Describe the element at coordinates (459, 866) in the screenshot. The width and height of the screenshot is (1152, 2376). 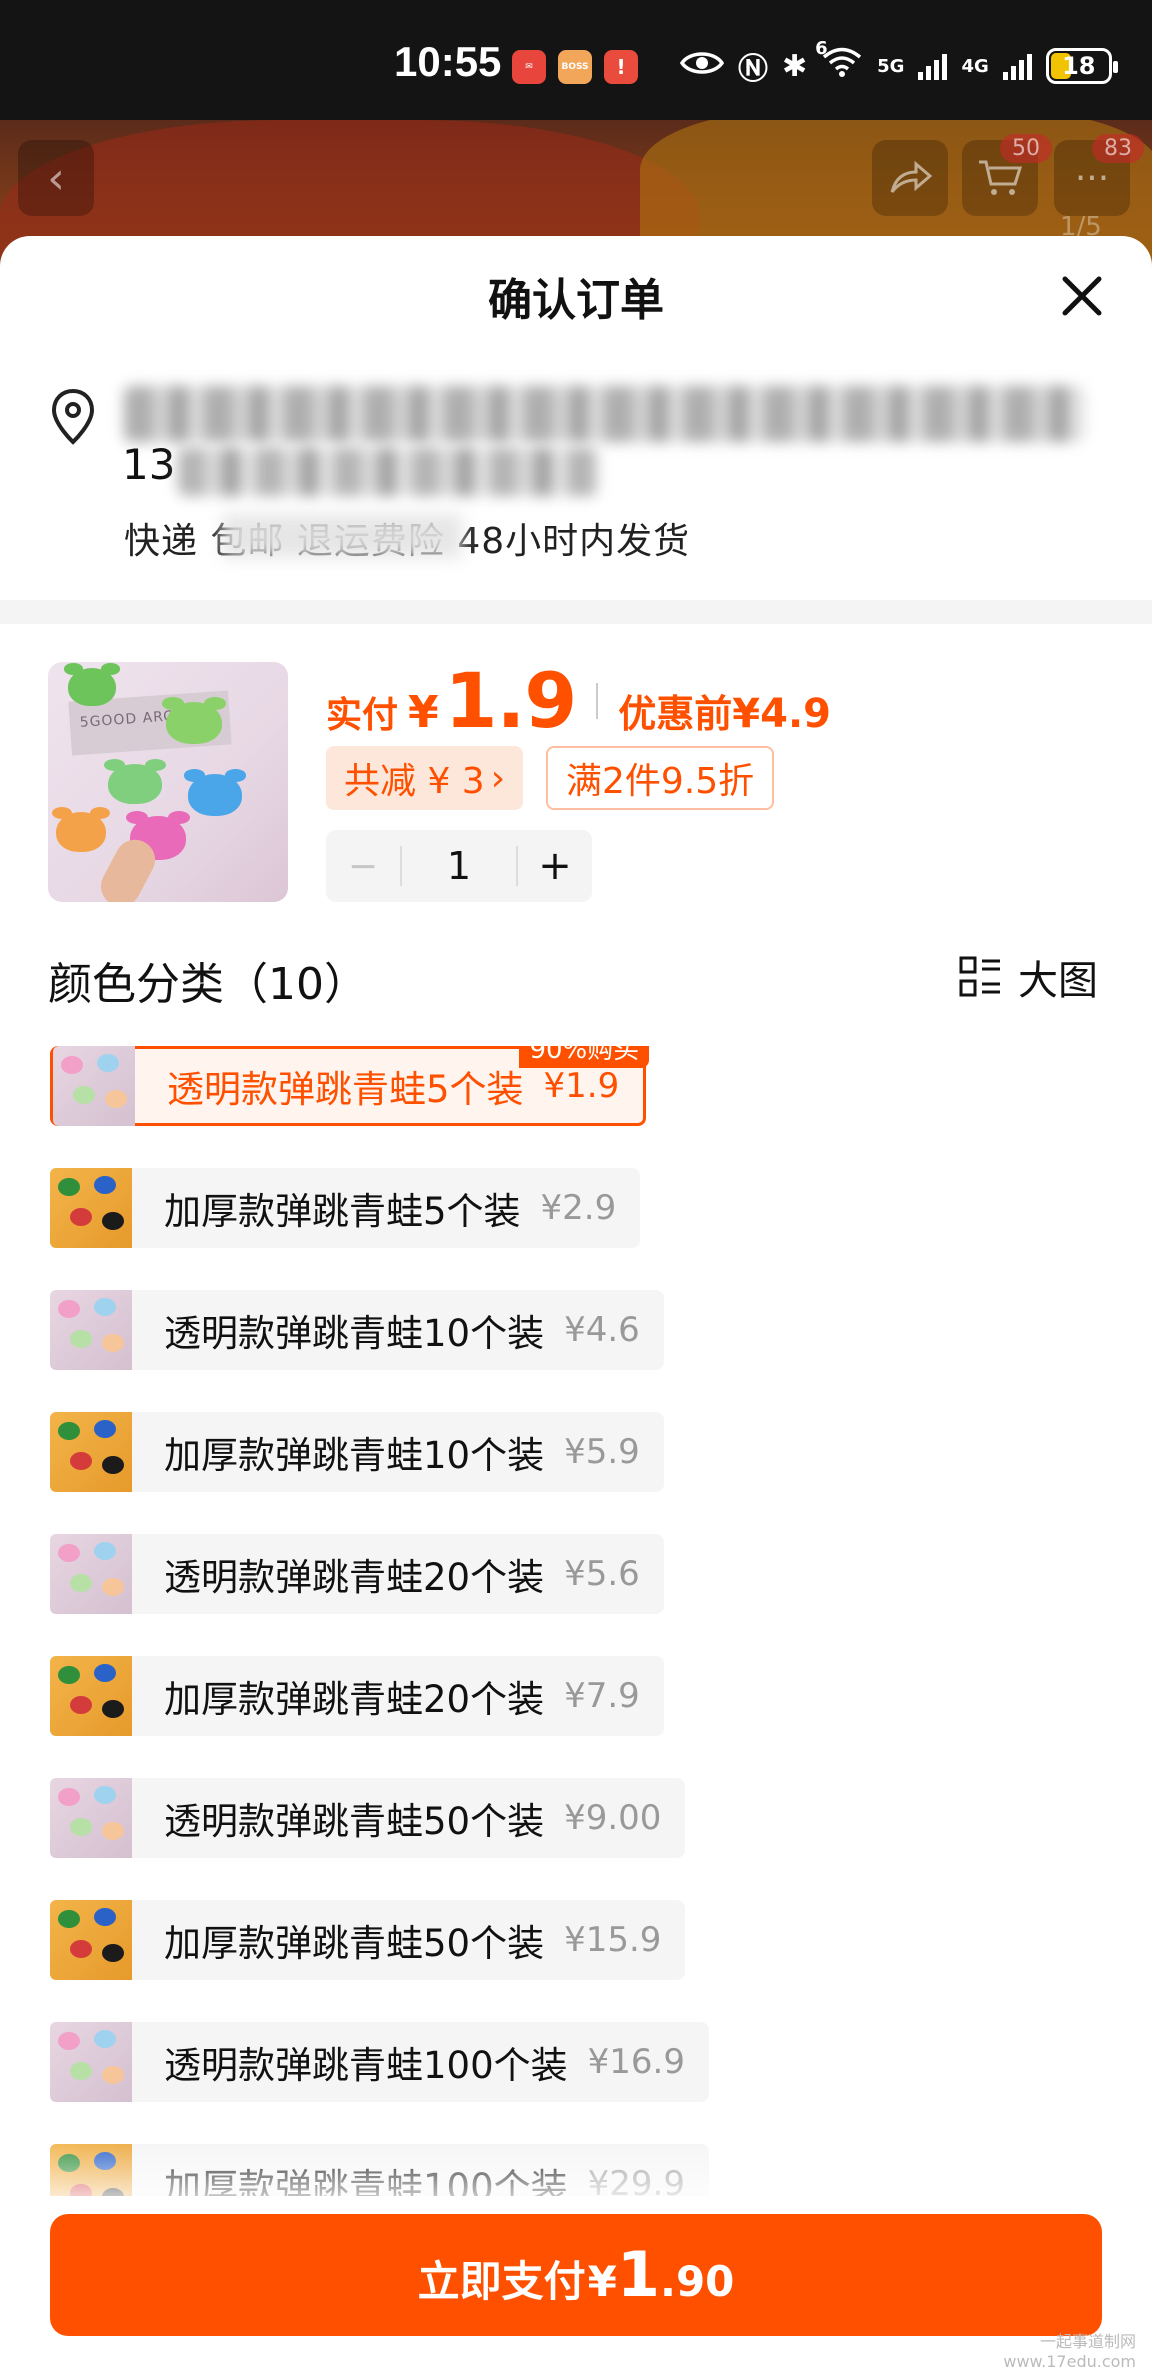
I see `quantity-value: 1` at that location.